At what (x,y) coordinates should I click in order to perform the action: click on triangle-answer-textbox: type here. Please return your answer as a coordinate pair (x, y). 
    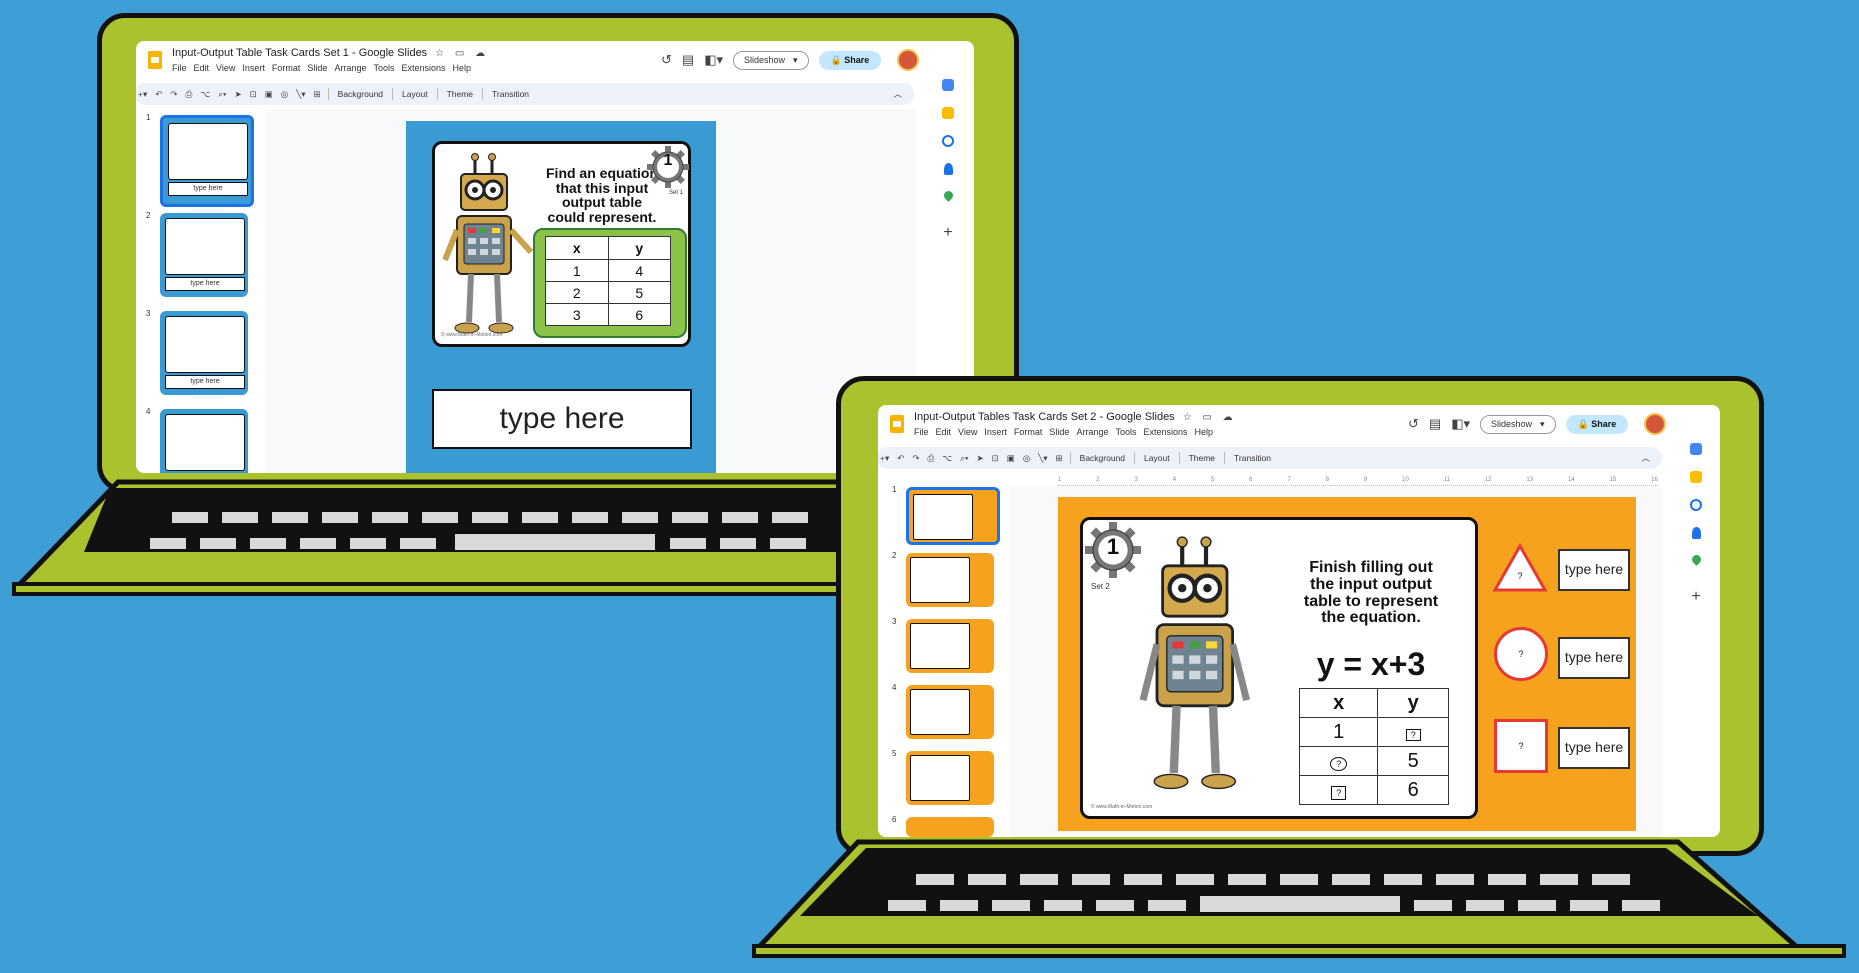
    Looking at the image, I should click on (1594, 570).